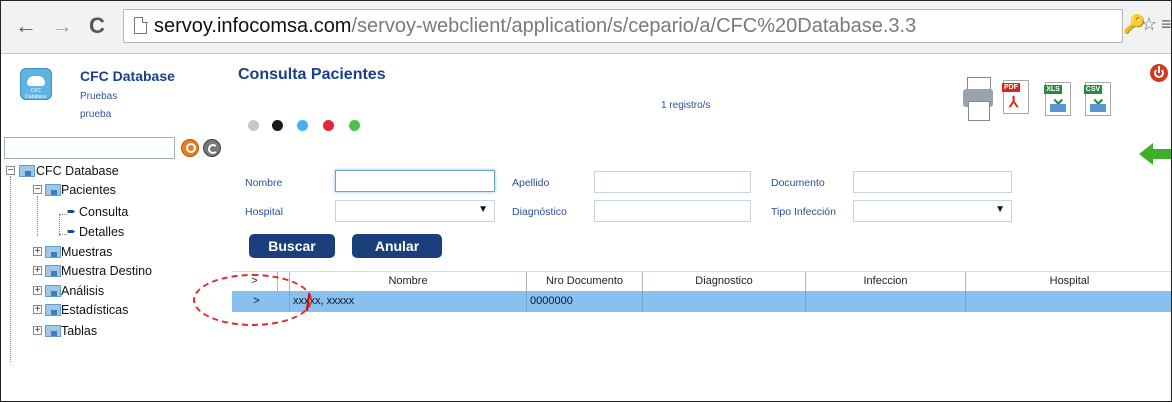 This screenshot has width=1172, height=402. What do you see at coordinates (1057, 99) in the screenshot?
I see `xls-export-icon: XLS ✕` at bounding box center [1057, 99].